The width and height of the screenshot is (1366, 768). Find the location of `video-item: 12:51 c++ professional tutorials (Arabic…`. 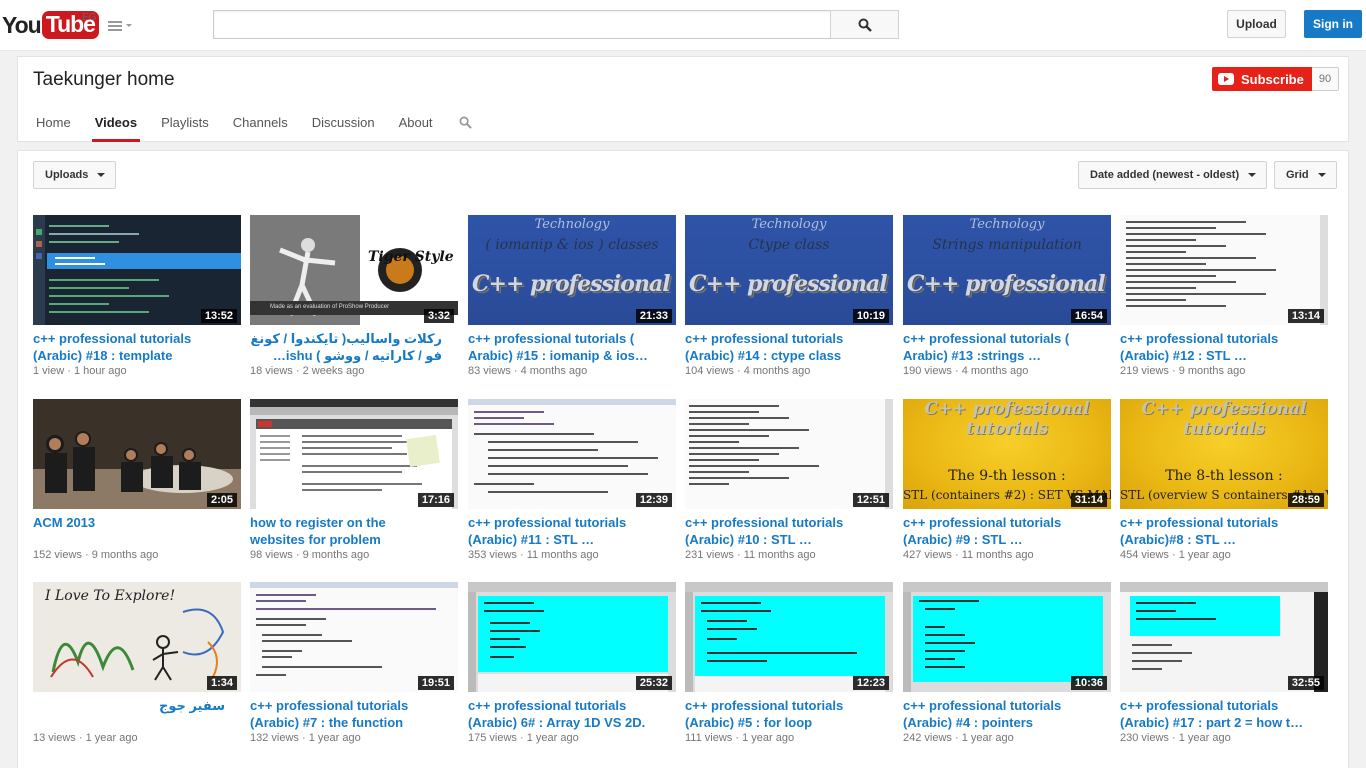

video-item: 12:51 c++ professional tutorials (Arabic… is located at coordinates (789, 480).